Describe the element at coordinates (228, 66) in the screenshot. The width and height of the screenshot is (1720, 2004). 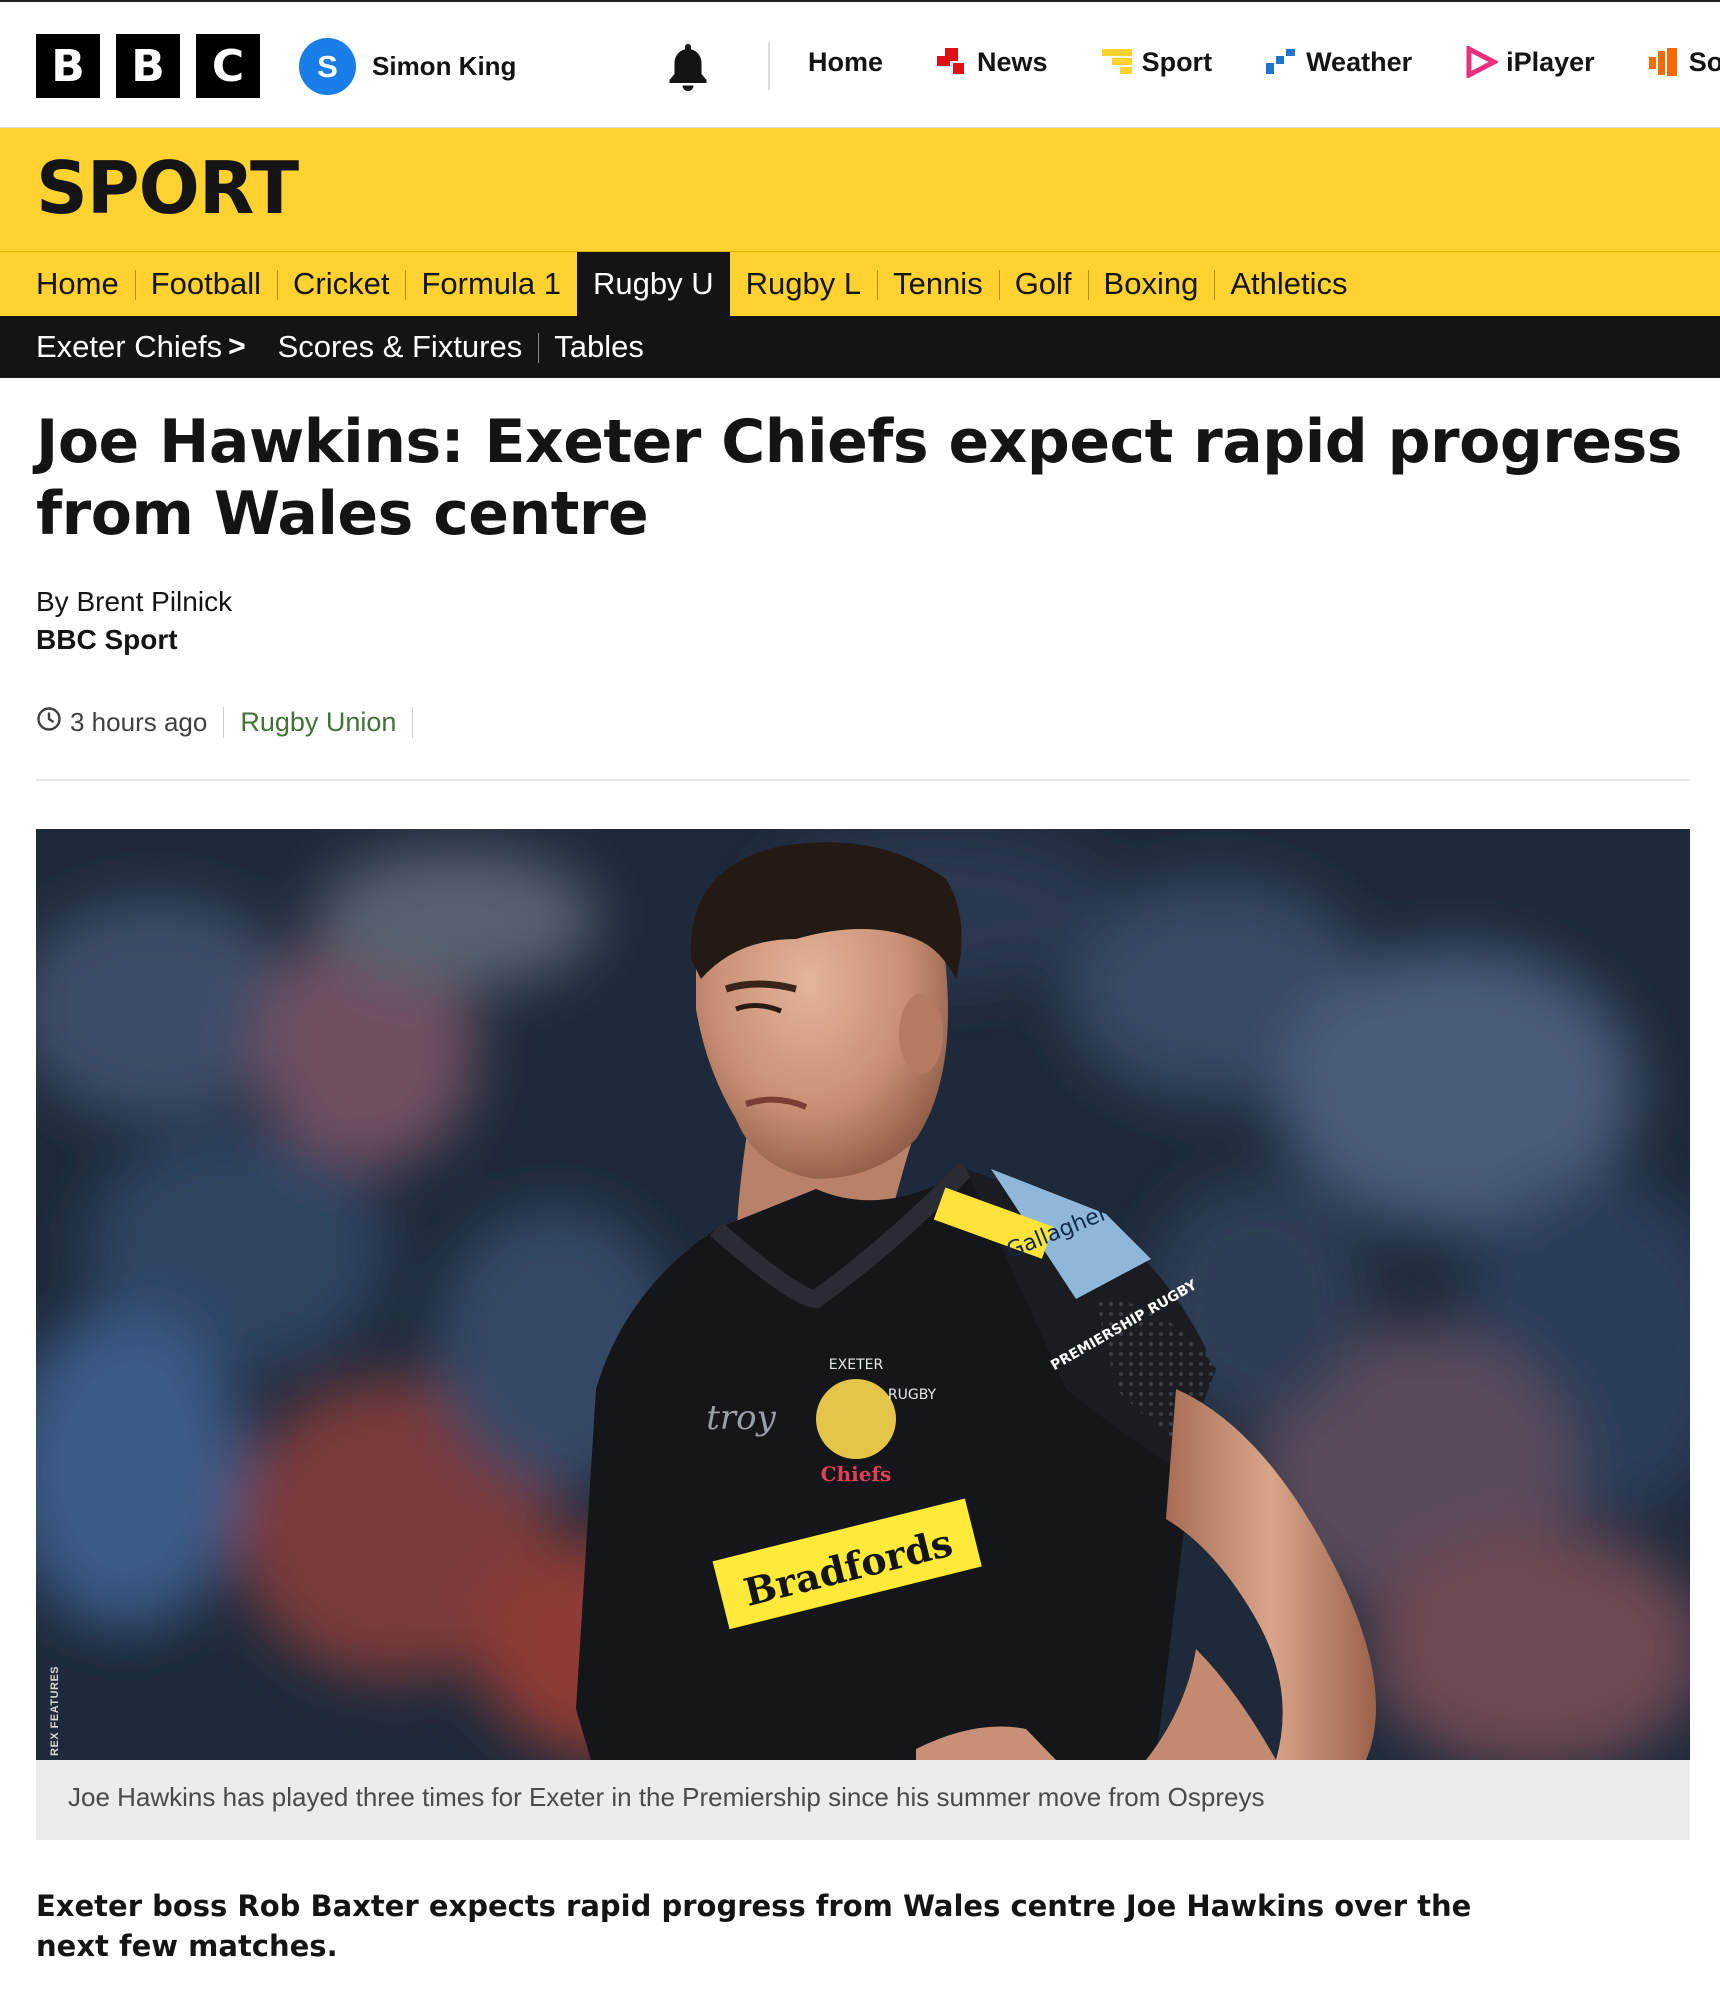
I see `bbc-logo-letter: C` at that location.